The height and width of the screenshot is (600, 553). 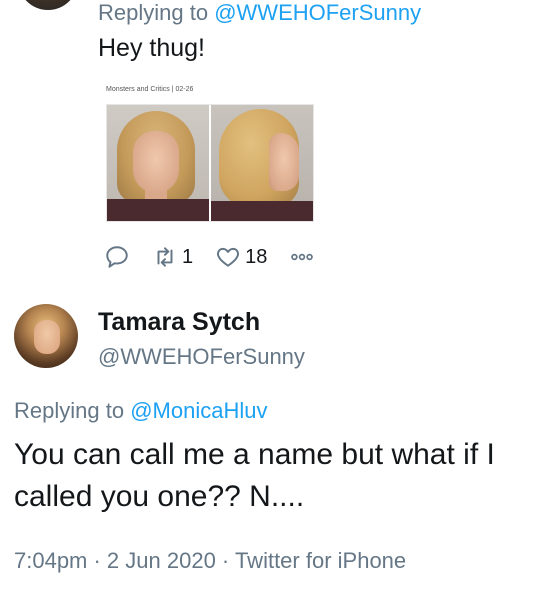 I want to click on profile-avatar, so click(x=46, y=336).